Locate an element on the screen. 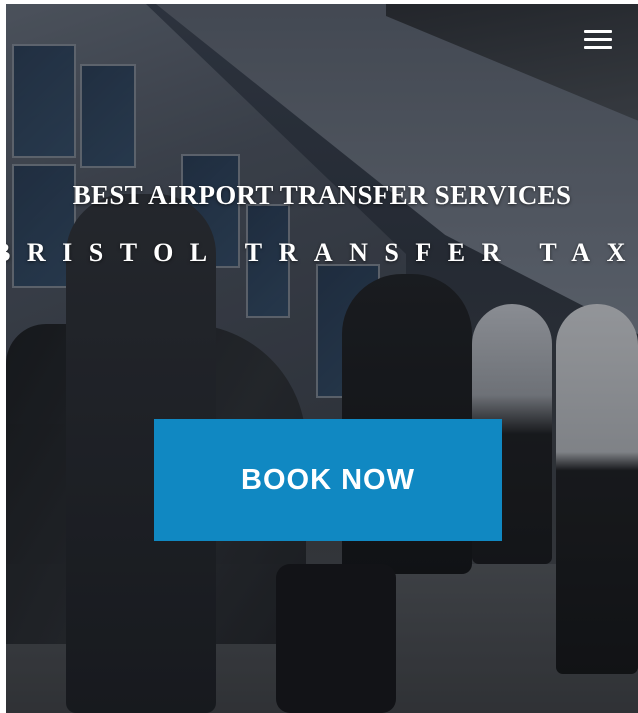 This screenshot has height=713, width=638. book-now-button: BOOK NOW is located at coordinates (328, 480).